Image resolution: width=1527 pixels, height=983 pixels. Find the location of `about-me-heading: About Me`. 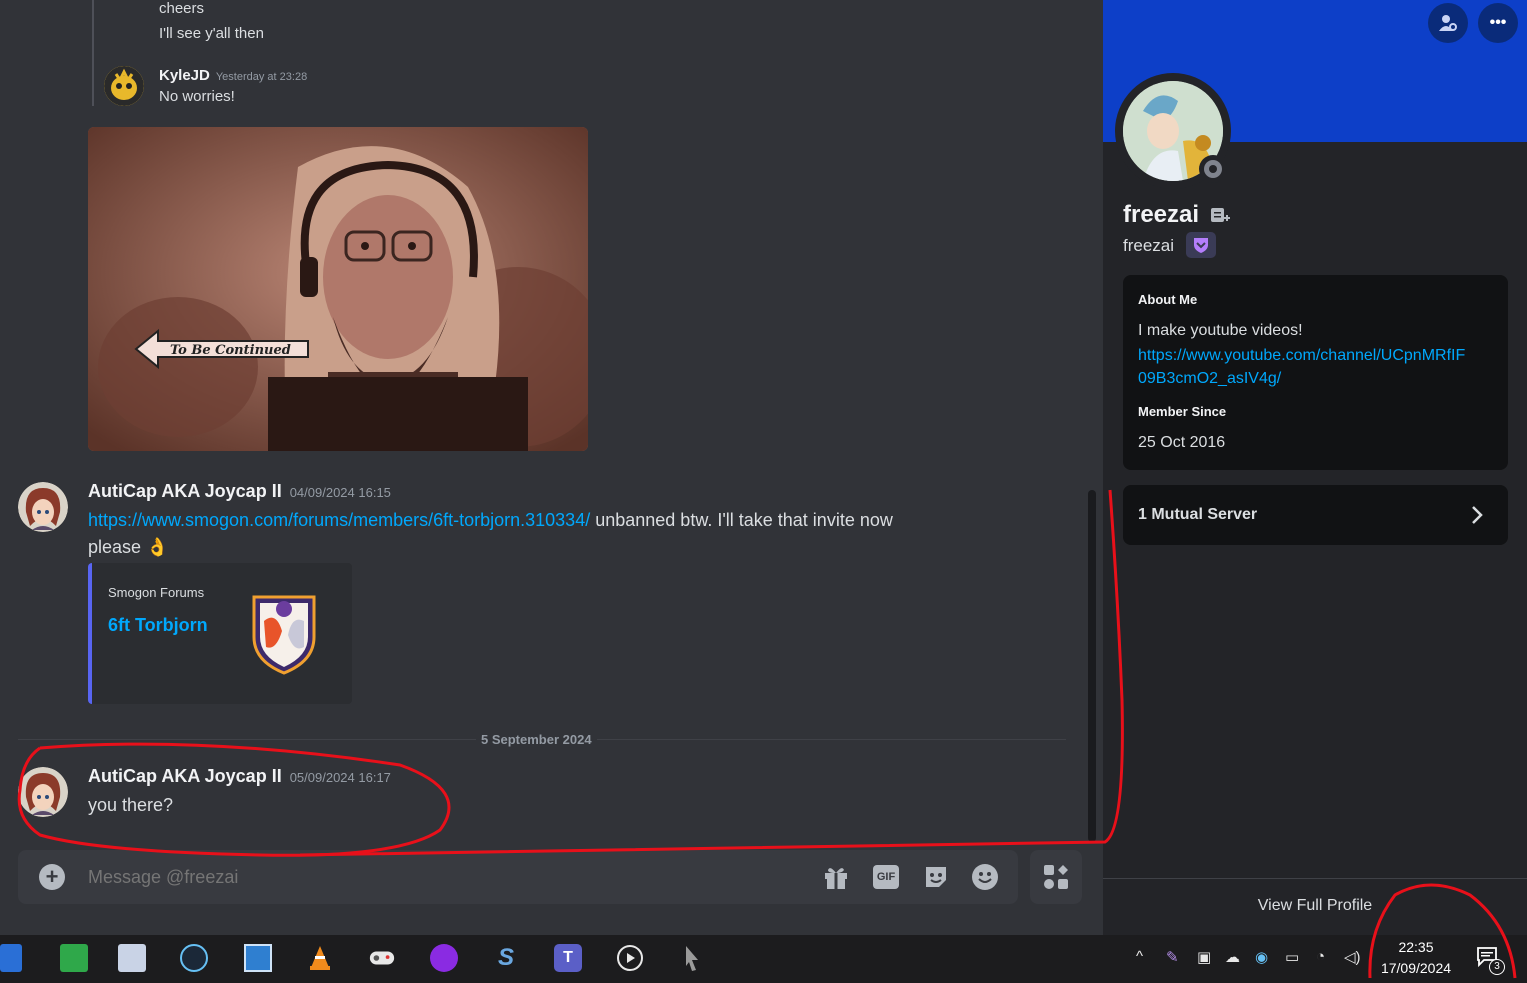

about-me-heading: About Me is located at coordinates (1168, 299).